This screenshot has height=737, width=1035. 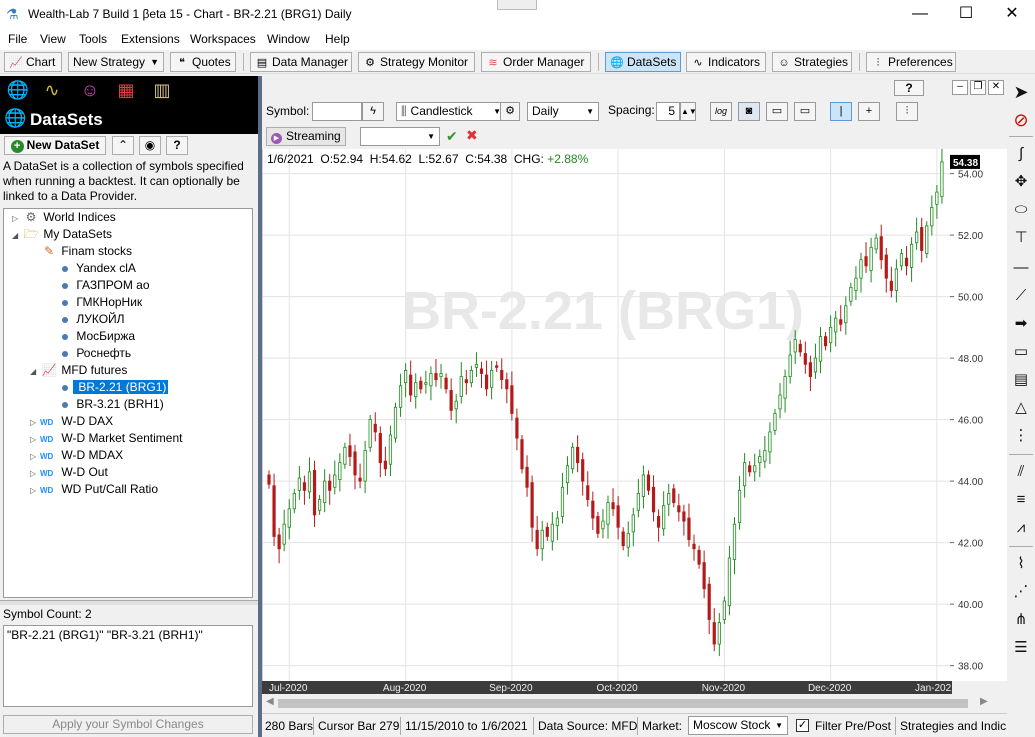 What do you see at coordinates (128, 724) in the screenshot?
I see `apply-symbol-changes-button: Apply your Symbol Changes` at bounding box center [128, 724].